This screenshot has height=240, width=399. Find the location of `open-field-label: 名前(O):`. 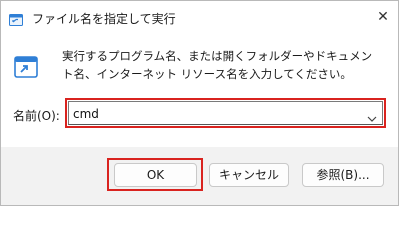

open-field-label: 名前(O): is located at coordinates (36, 116).